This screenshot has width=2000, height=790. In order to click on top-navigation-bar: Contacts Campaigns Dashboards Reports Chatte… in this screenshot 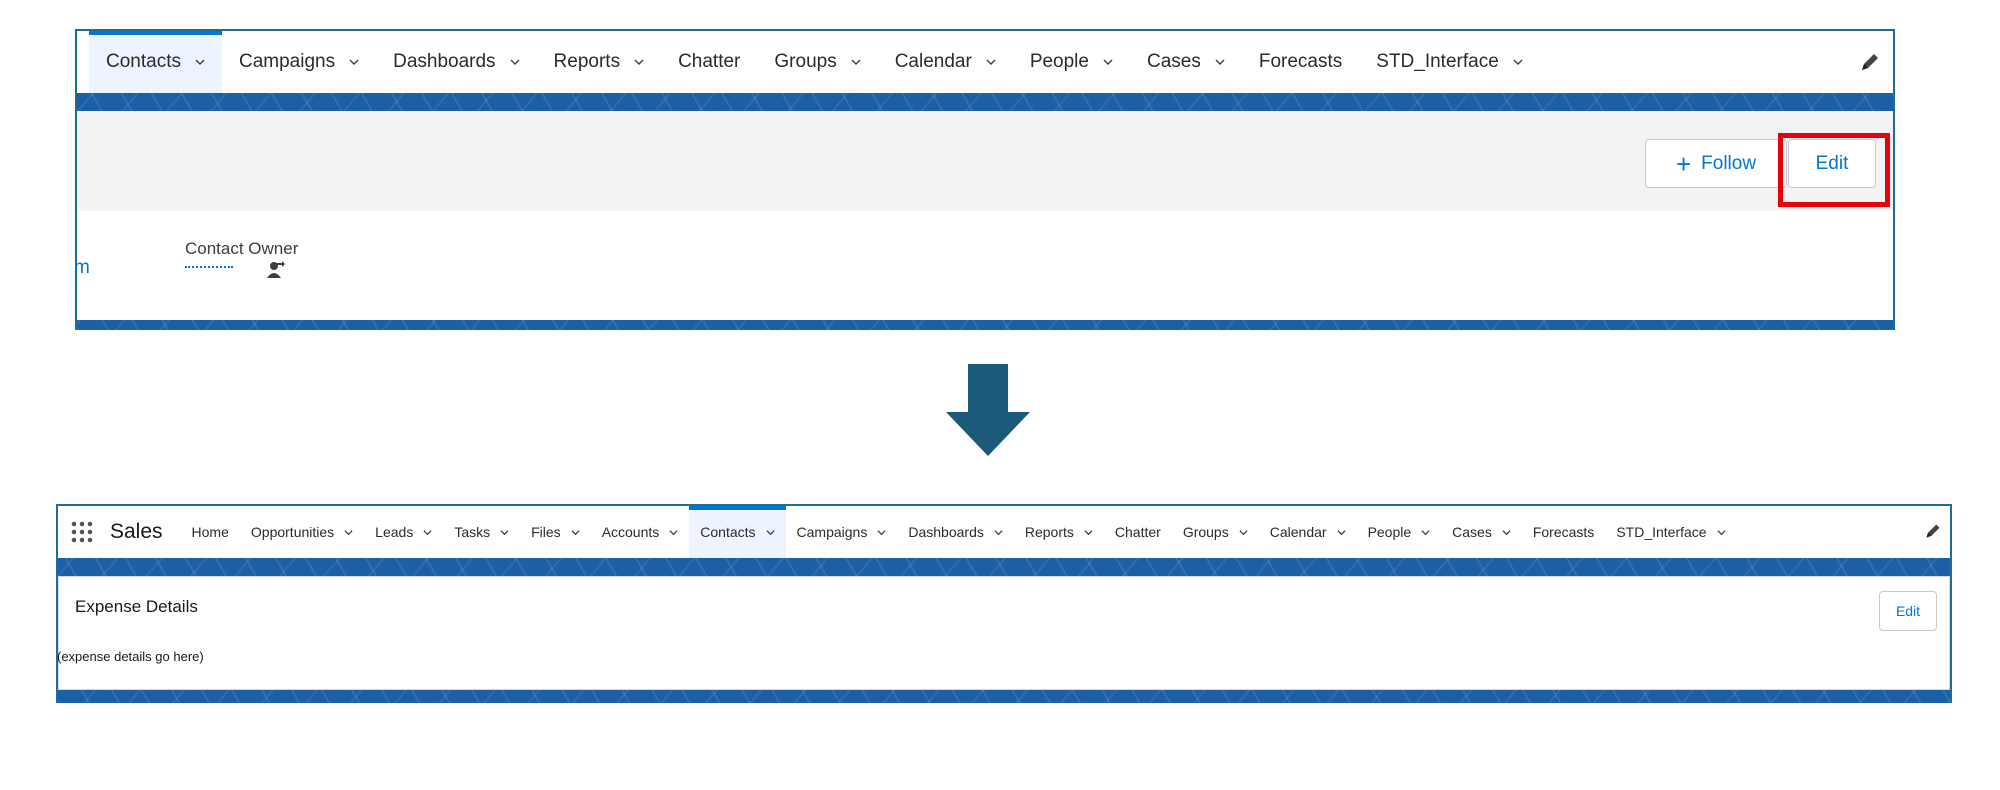, I will do `click(985, 62)`.